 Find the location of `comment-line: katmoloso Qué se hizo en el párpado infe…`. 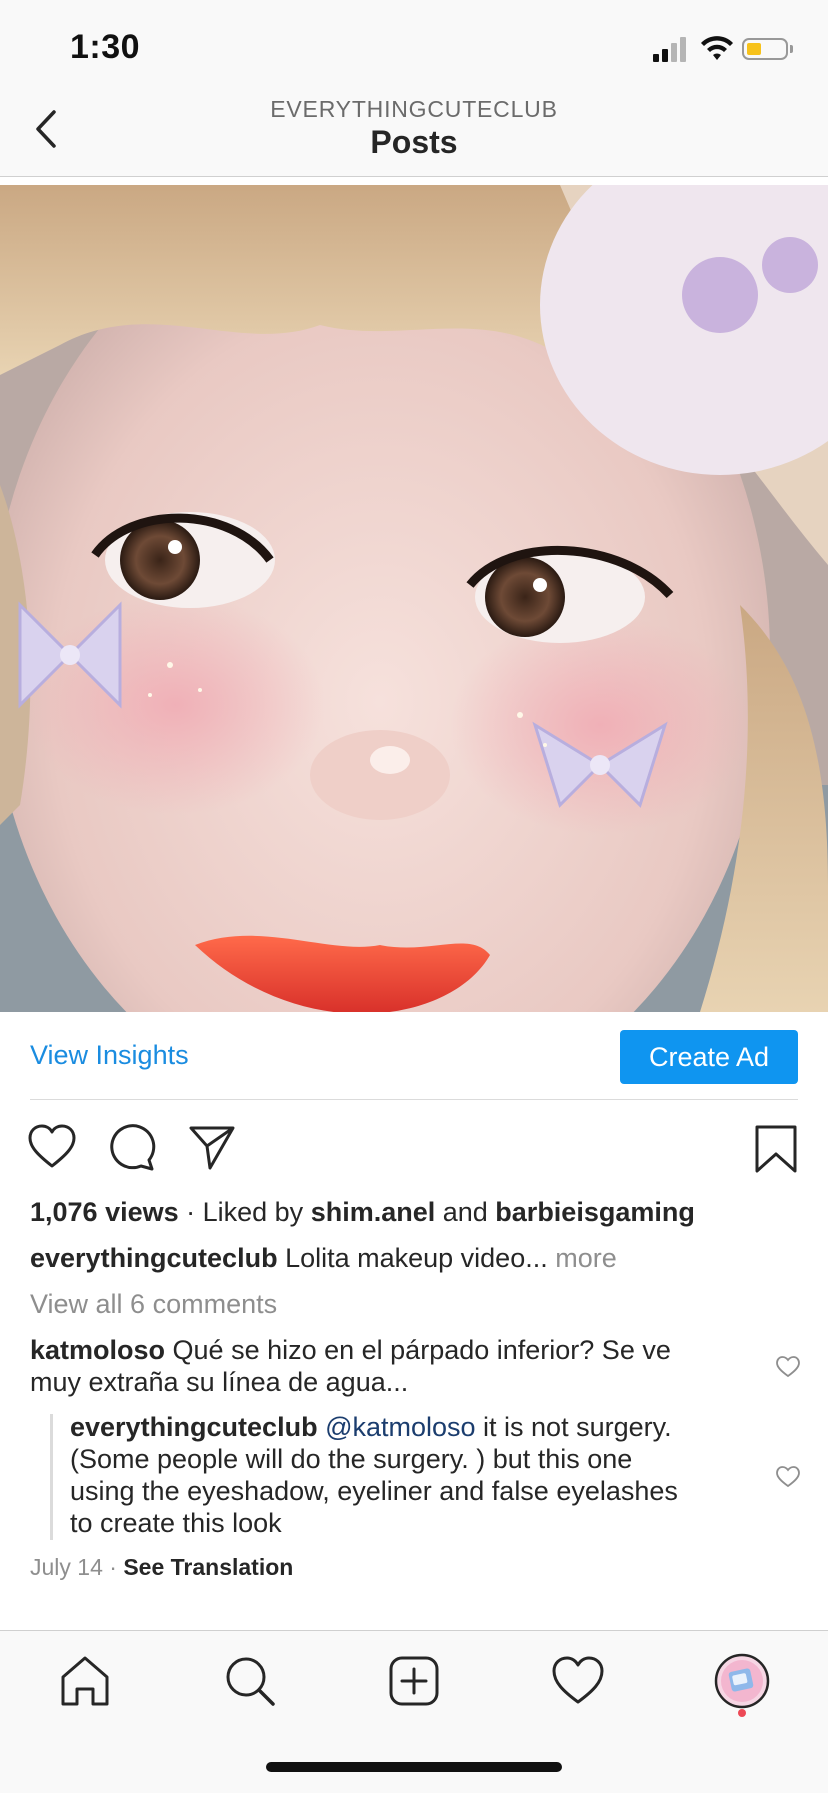

comment-line: katmoloso Qué se hizo en el párpado infe… is located at coordinates (350, 1350).